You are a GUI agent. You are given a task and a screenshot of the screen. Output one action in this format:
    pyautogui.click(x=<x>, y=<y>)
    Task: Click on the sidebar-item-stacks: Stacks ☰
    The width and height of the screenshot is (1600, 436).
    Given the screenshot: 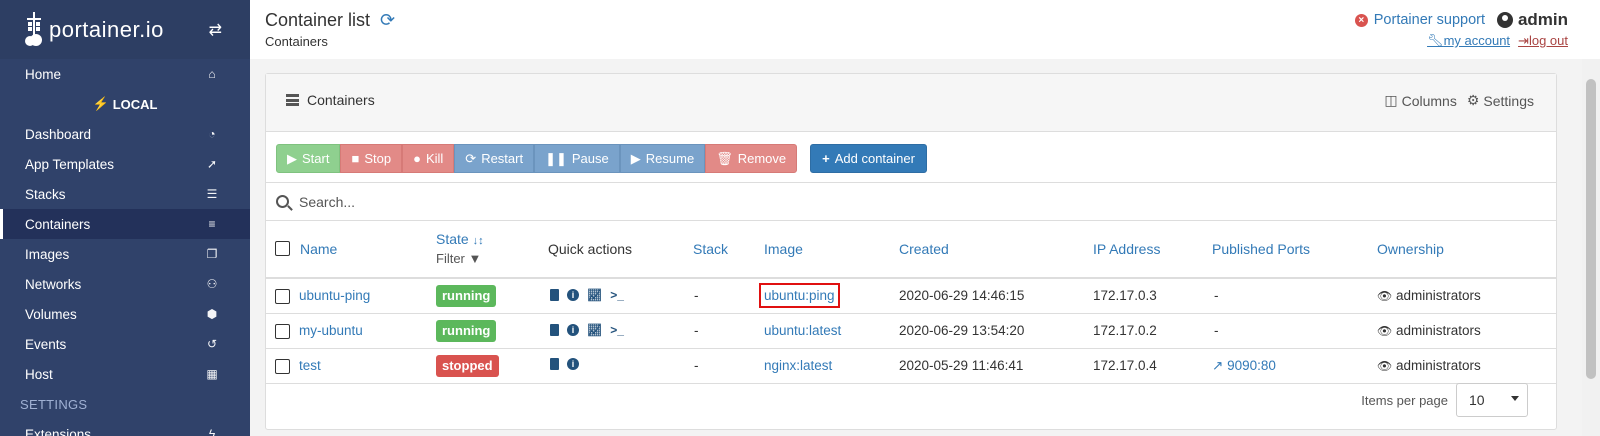 What is the action you would take?
    pyautogui.click(x=125, y=194)
    